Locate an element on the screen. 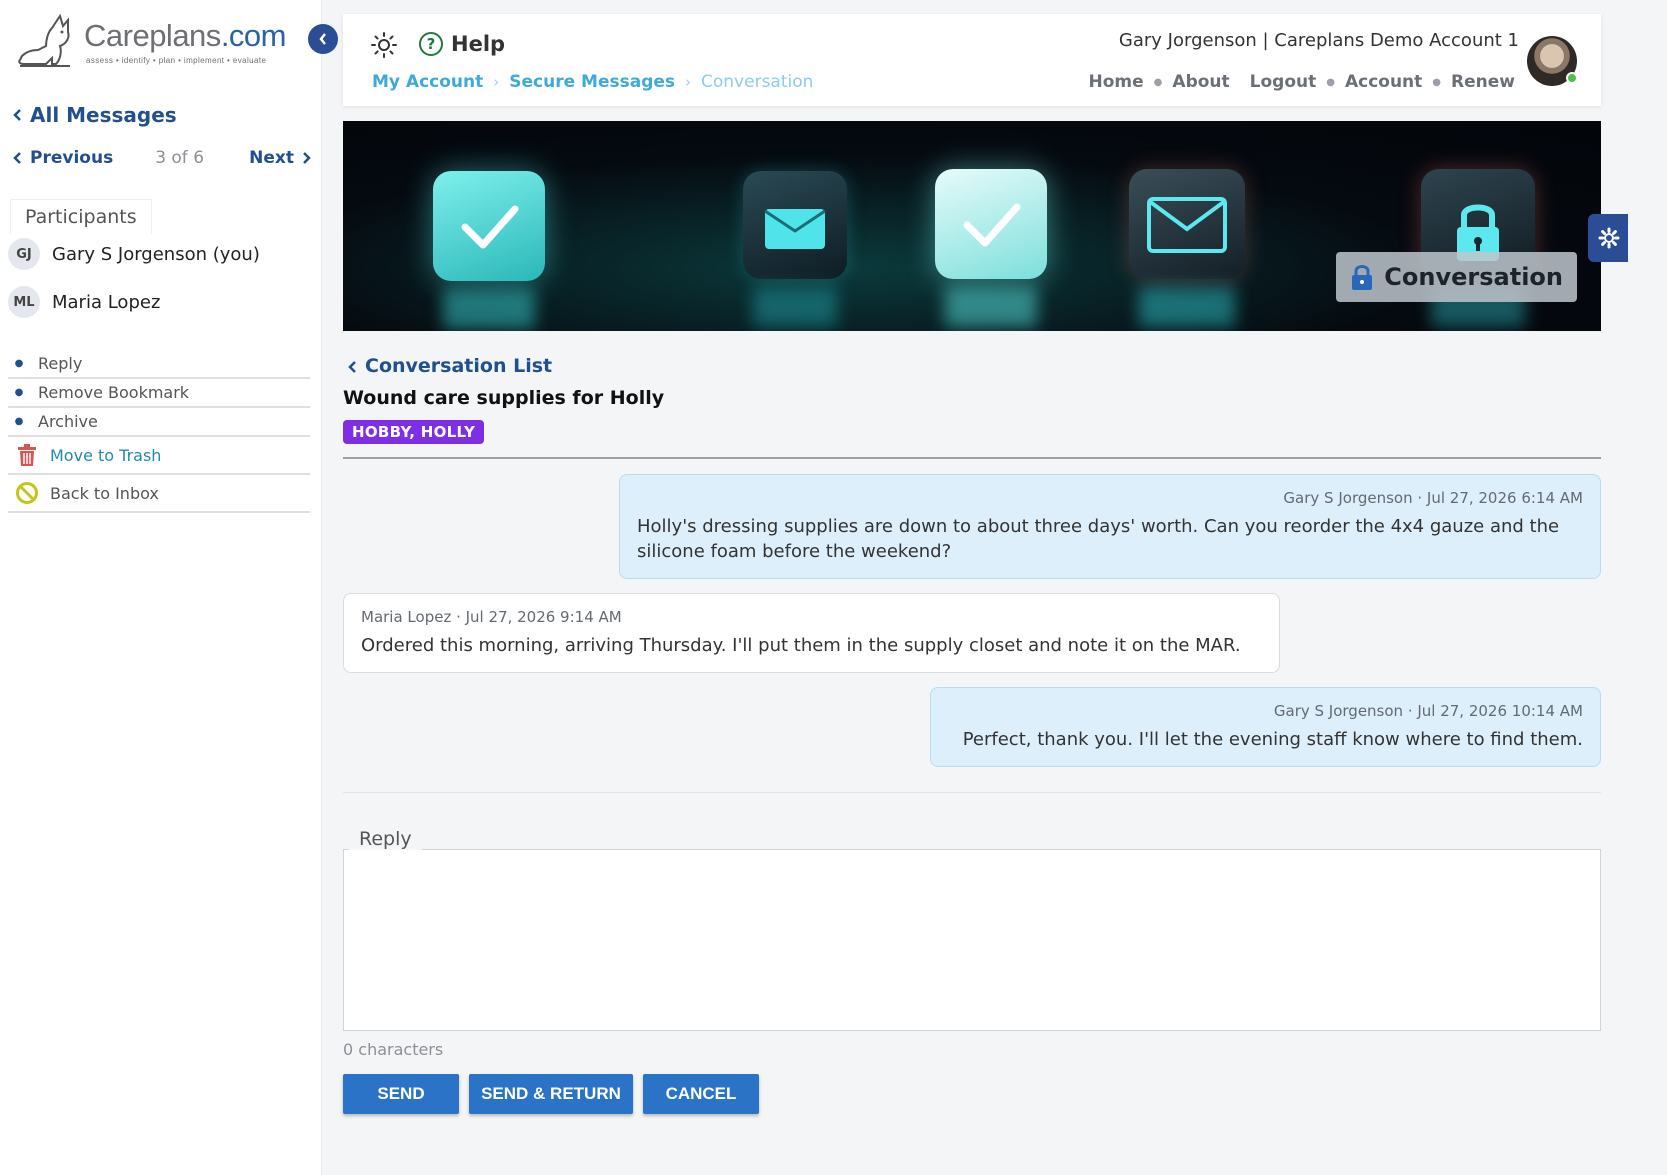 This screenshot has height=1175, width=1667. participant-avatar: GJ is located at coordinates (24, 254).